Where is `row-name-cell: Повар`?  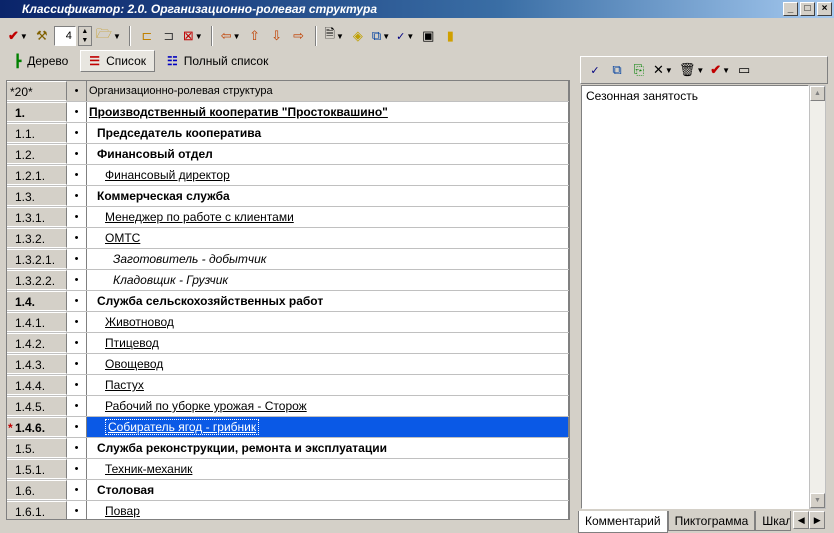
row-name-cell: Повар is located at coordinates (328, 510).